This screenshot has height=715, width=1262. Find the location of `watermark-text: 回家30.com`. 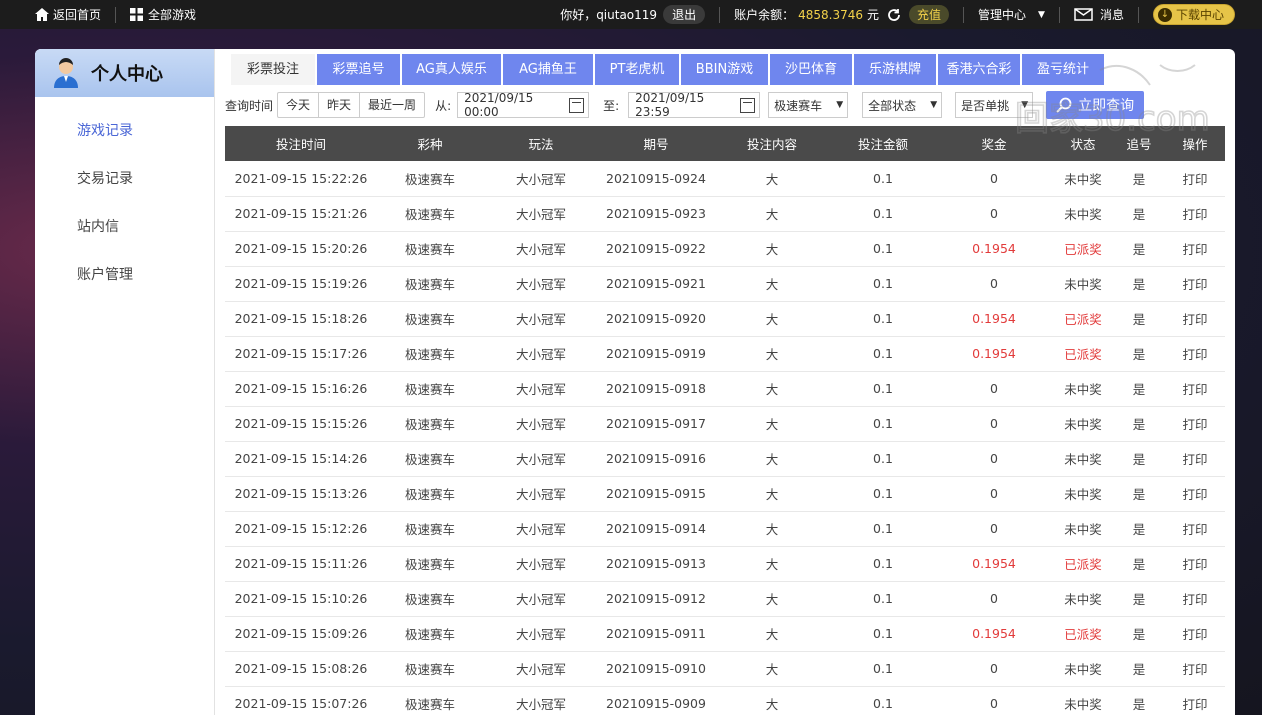

watermark-text: 回家30.com is located at coordinates (1112, 119).